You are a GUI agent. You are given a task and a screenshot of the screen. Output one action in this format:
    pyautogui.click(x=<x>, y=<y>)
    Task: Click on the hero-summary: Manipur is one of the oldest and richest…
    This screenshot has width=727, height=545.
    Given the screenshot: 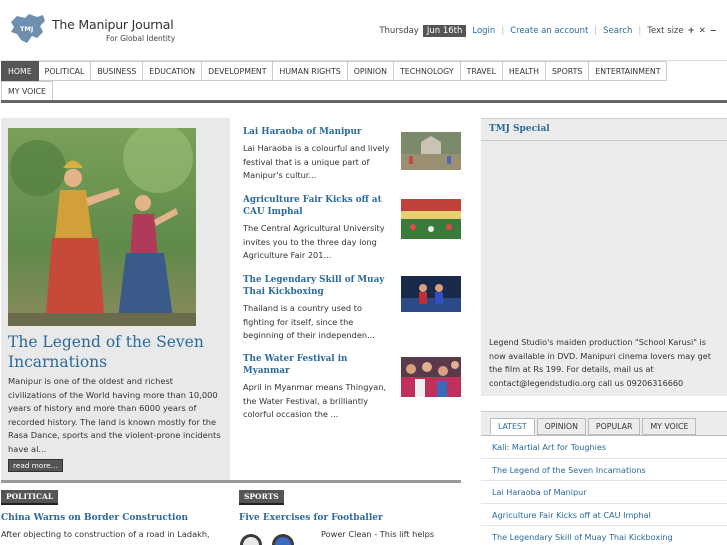 What is the action you would take?
    pyautogui.click(x=114, y=415)
    